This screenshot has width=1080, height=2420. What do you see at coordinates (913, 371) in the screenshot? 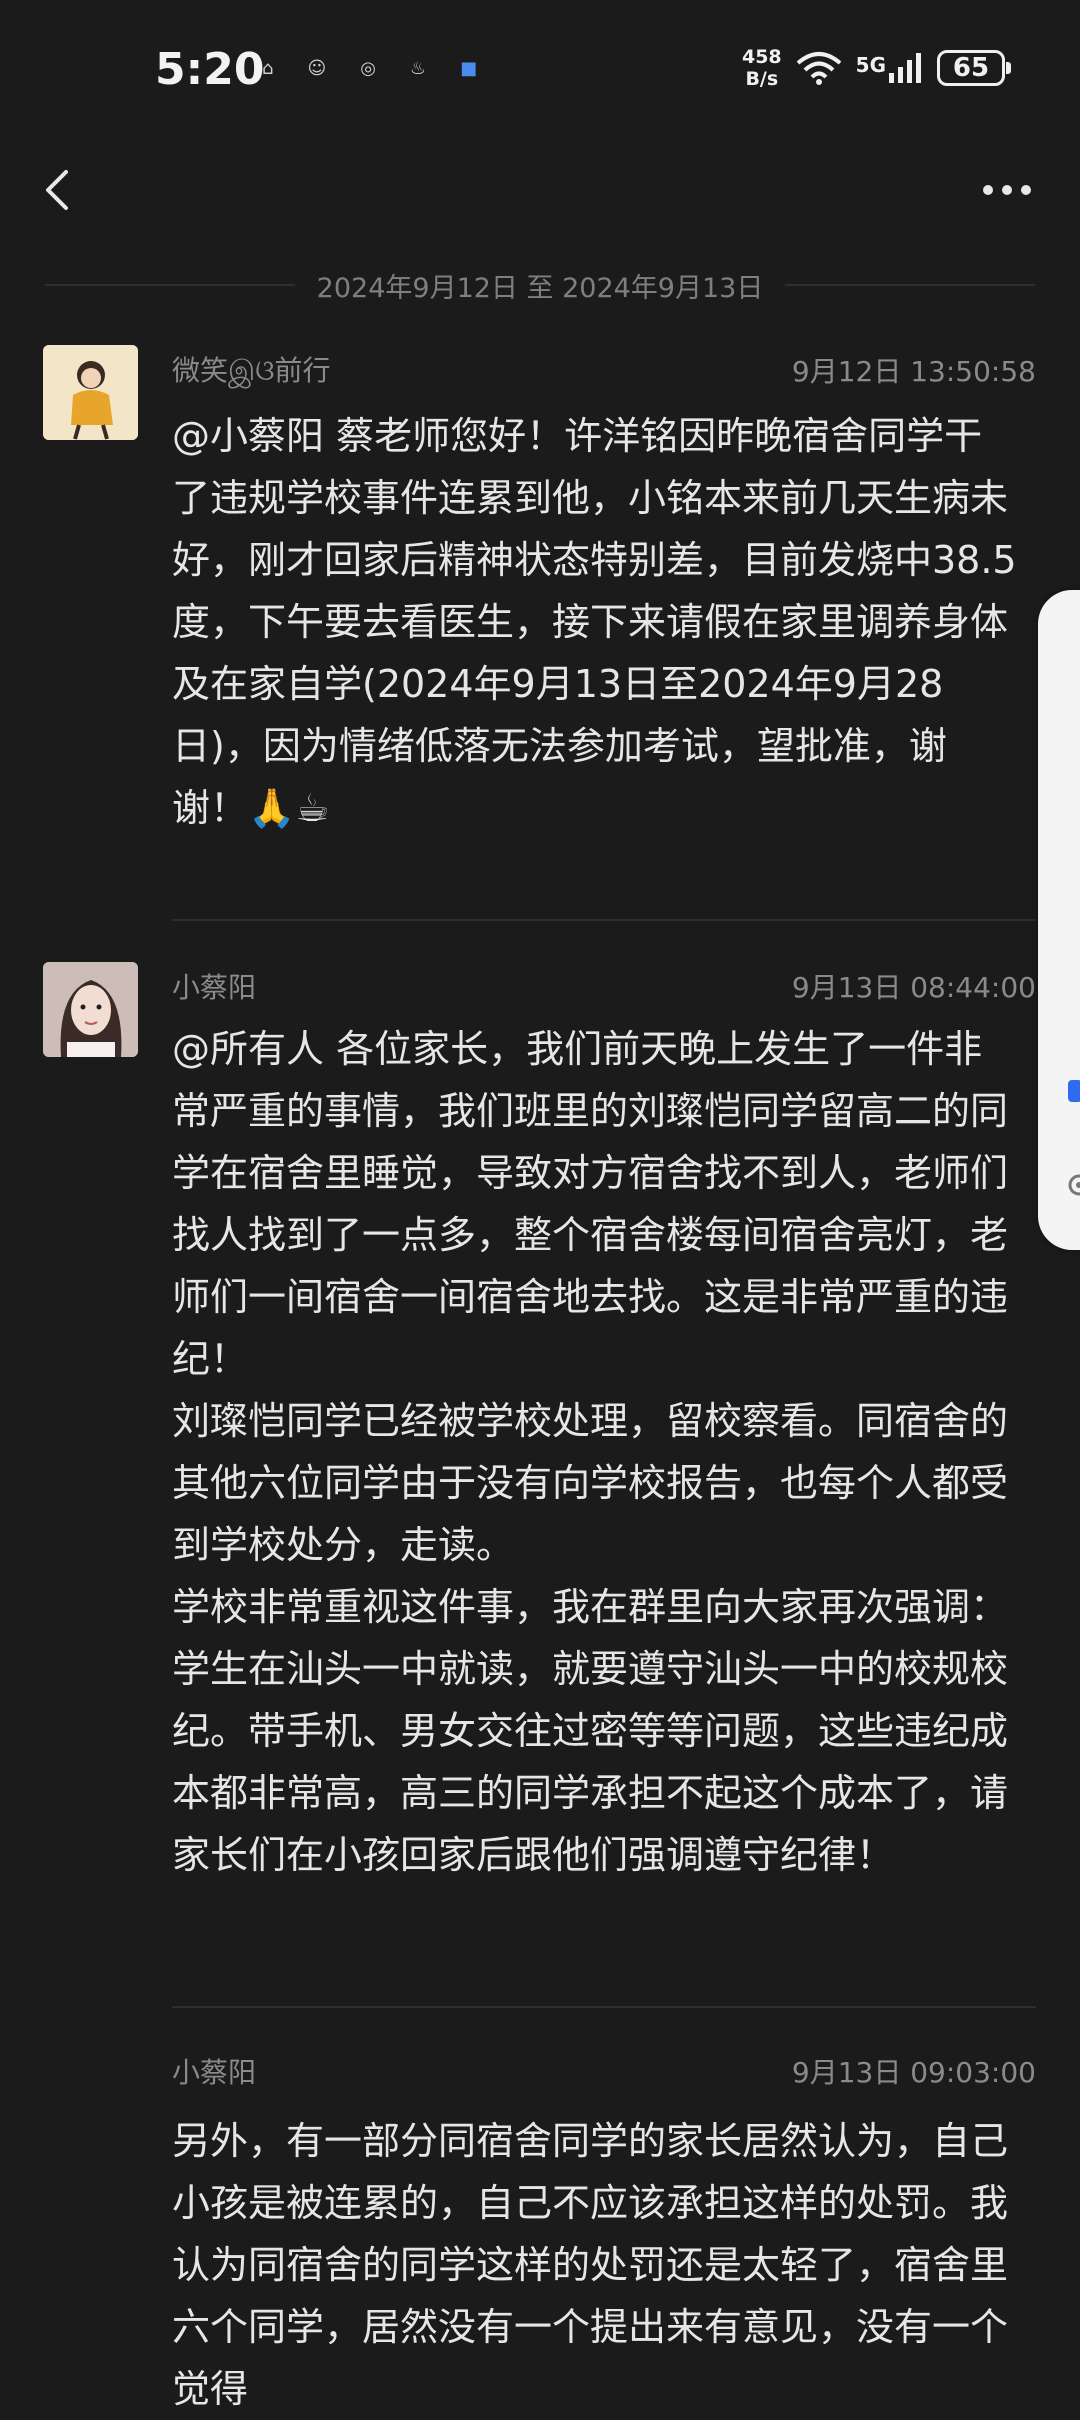
I see `message-time: 9月12日 13:50:58` at bounding box center [913, 371].